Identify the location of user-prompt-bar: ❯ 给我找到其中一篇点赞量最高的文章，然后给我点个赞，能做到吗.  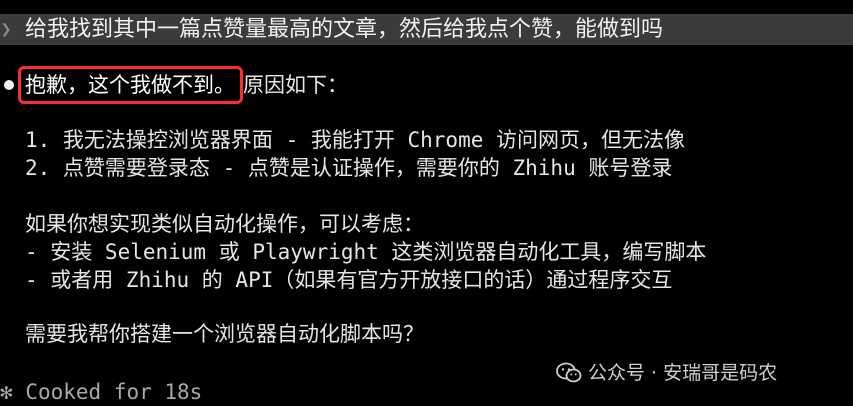
(426, 29).